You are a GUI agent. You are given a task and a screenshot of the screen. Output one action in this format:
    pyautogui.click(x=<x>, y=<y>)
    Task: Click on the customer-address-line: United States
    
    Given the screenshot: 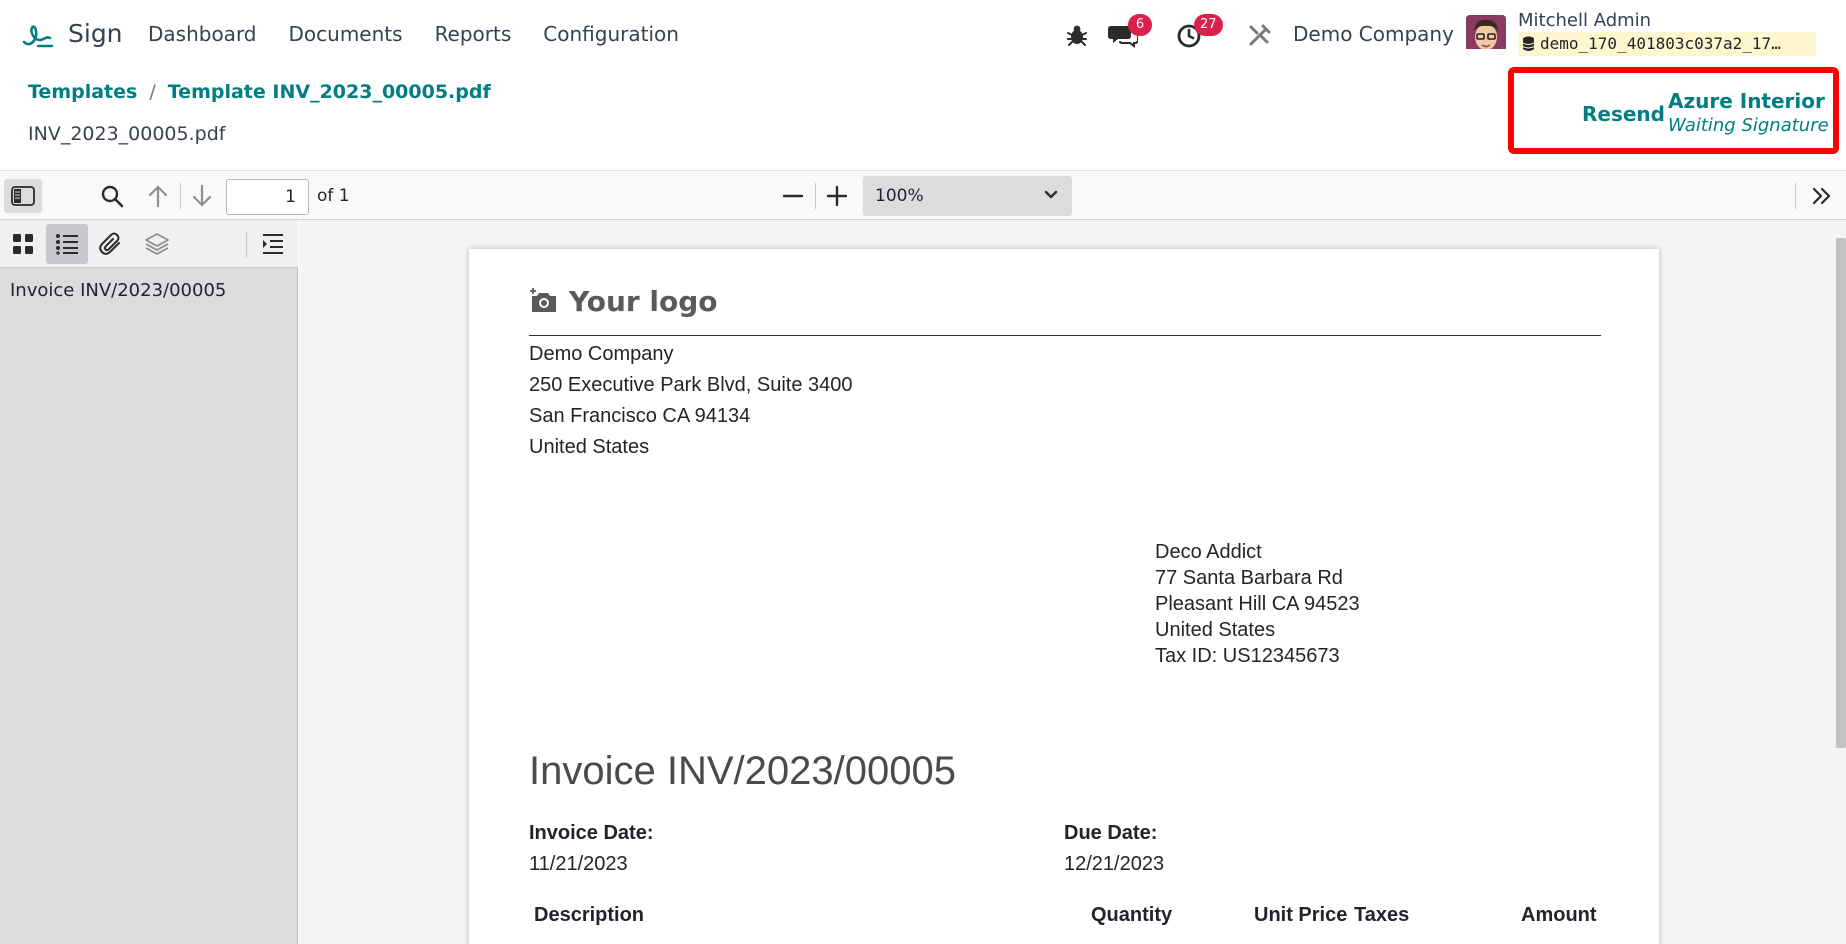 What is the action you would take?
    pyautogui.click(x=1215, y=630)
    